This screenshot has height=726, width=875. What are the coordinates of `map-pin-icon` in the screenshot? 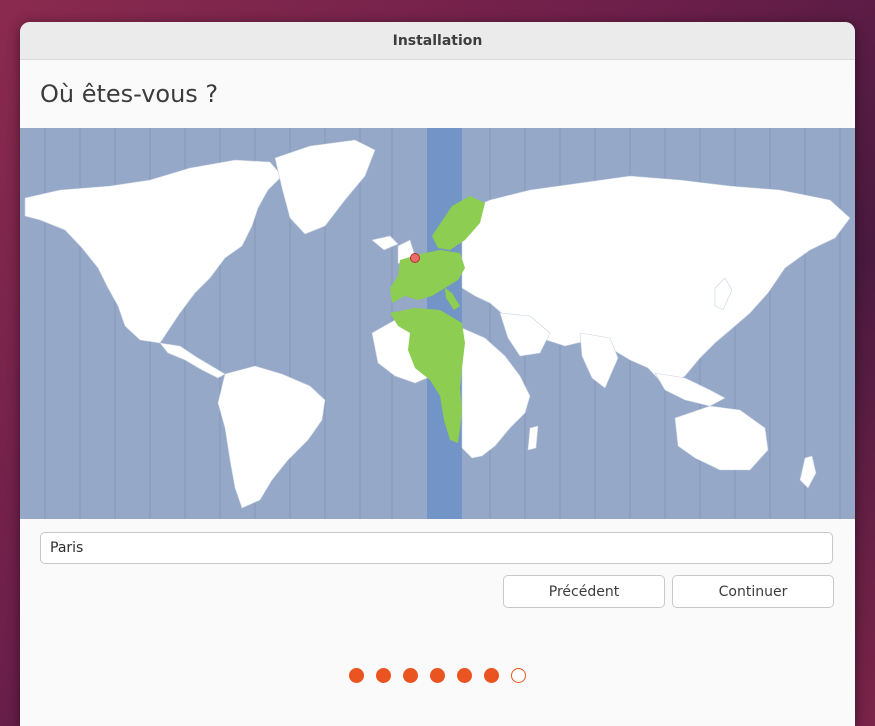 It's located at (415, 258).